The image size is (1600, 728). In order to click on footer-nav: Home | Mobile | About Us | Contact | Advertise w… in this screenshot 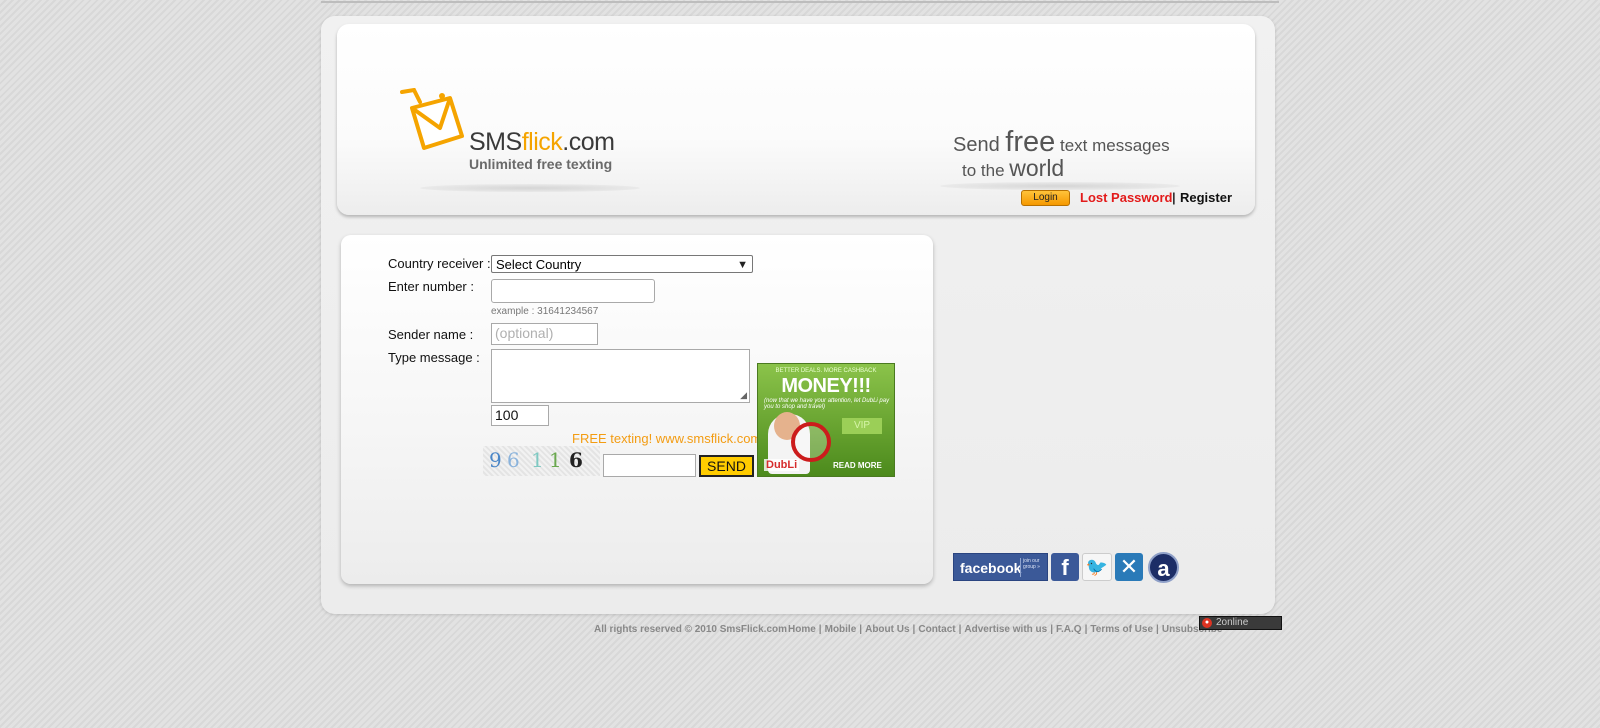, I will do `click(1005, 629)`.